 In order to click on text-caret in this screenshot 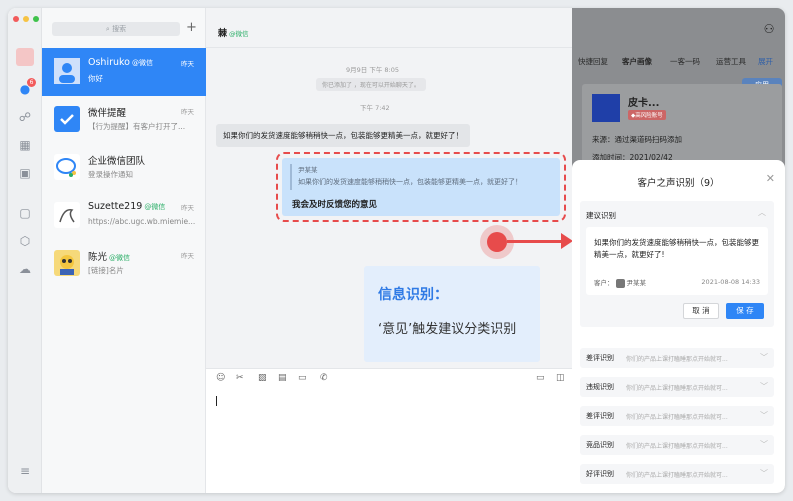, I will do `click(216, 401)`.